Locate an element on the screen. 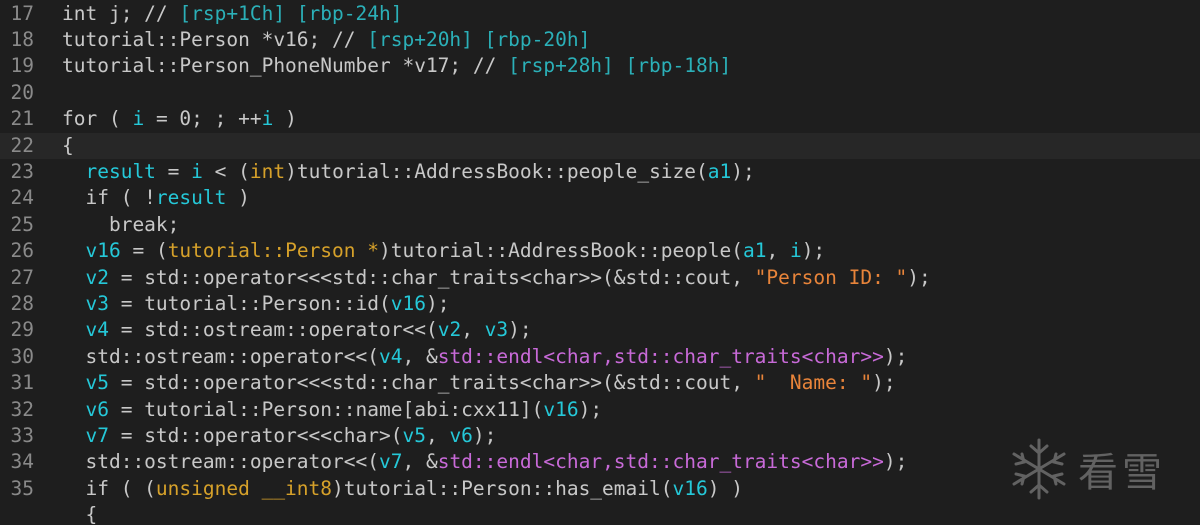 Image resolution: width=1200 pixels, height=525 pixels. code-line: 25 break; is located at coordinates (600, 225).